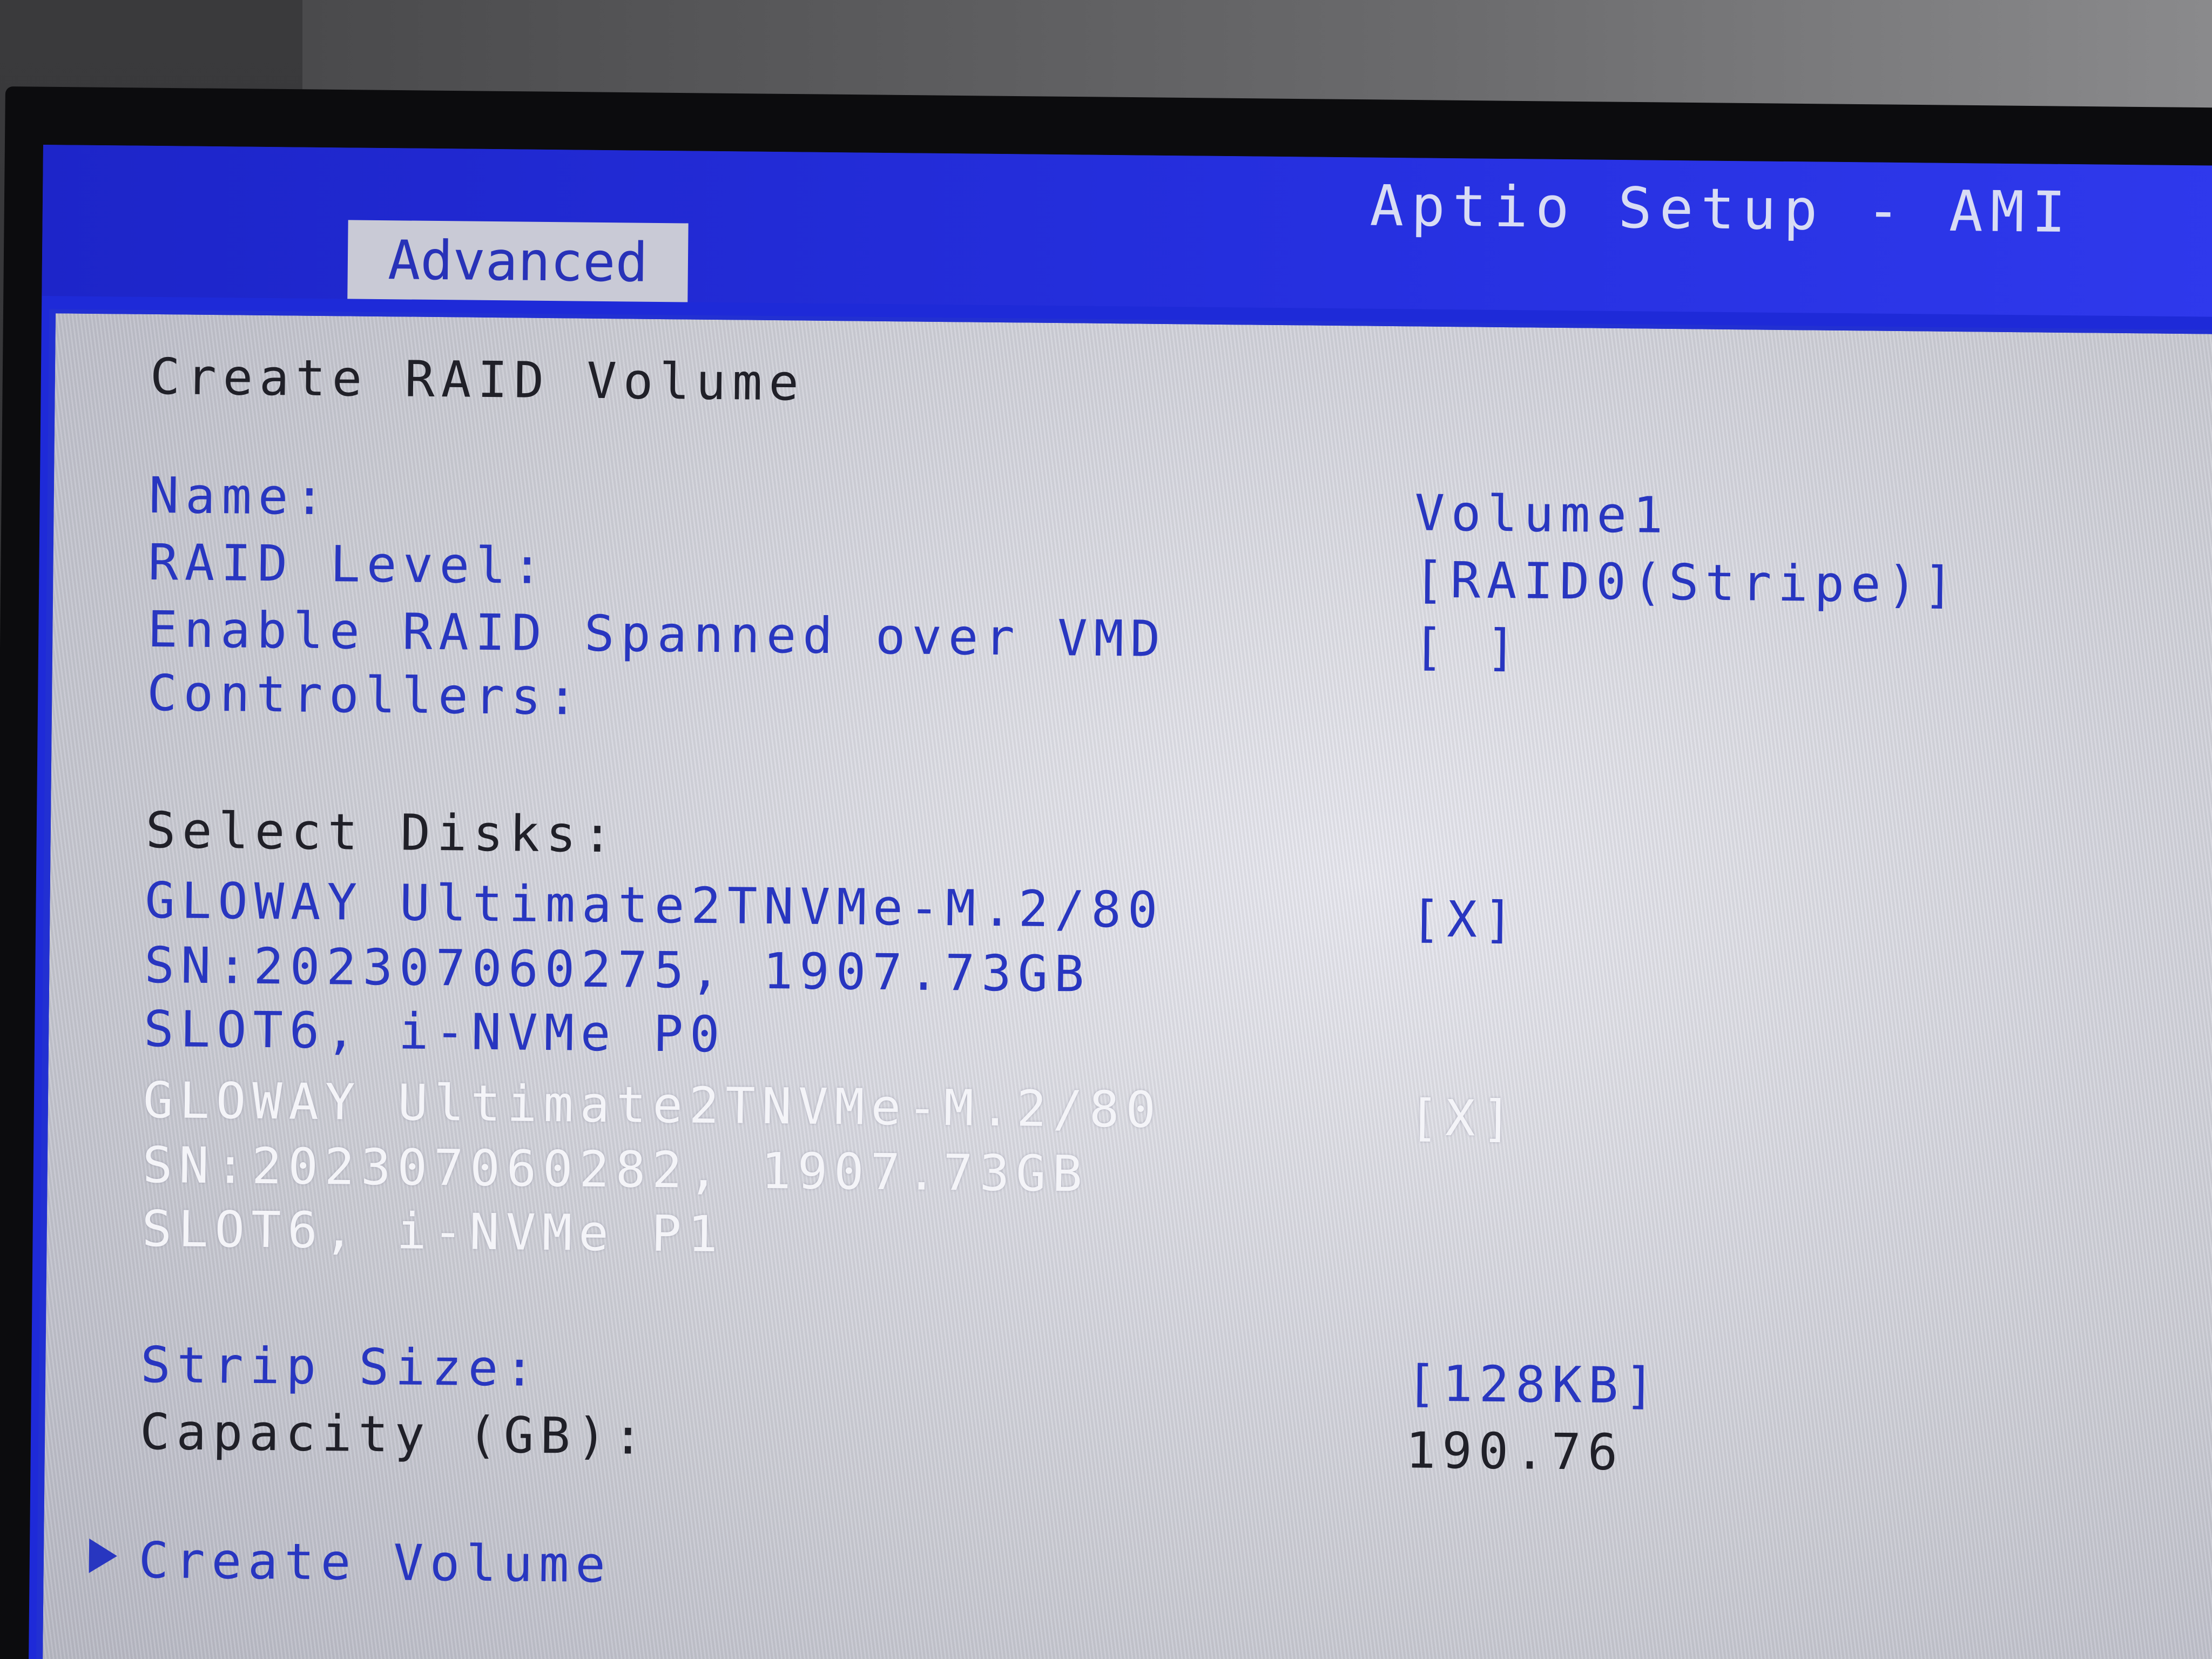  Describe the element at coordinates (365, 695) in the screenshot. I see `vmd-label-line2: Controllers:` at that location.